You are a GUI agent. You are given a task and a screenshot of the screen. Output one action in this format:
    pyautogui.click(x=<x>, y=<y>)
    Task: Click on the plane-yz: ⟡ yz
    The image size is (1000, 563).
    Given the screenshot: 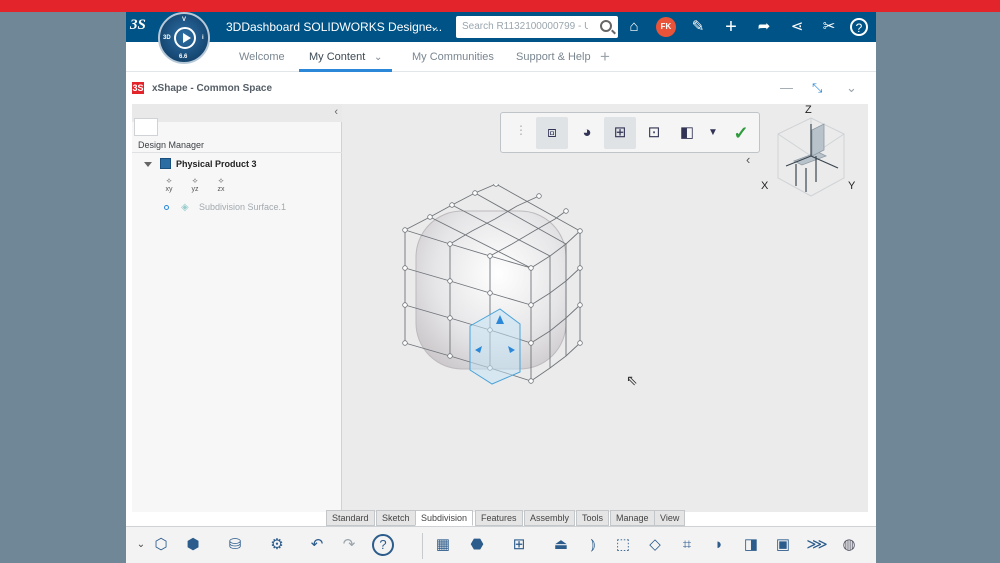 What is the action you would take?
    pyautogui.click(x=195, y=184)
    